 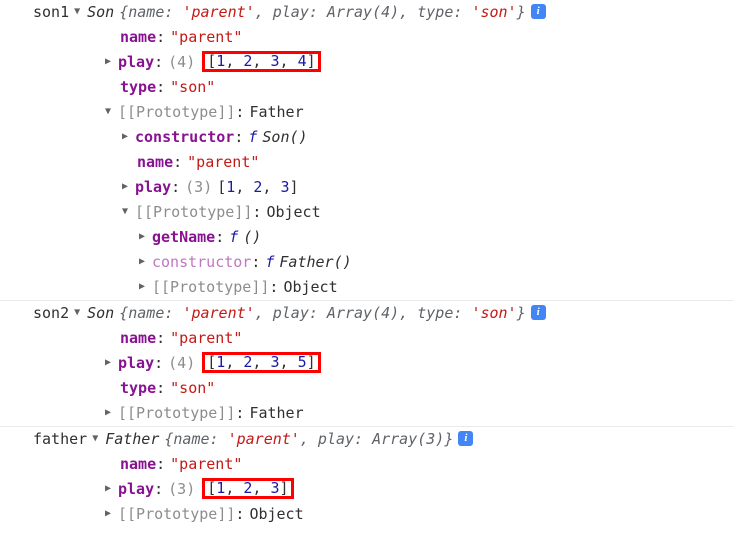 What do you see at coordinates (284, 137) in the screenshot?
I see `function-signature: Son()` at bounding box center [284, 137].